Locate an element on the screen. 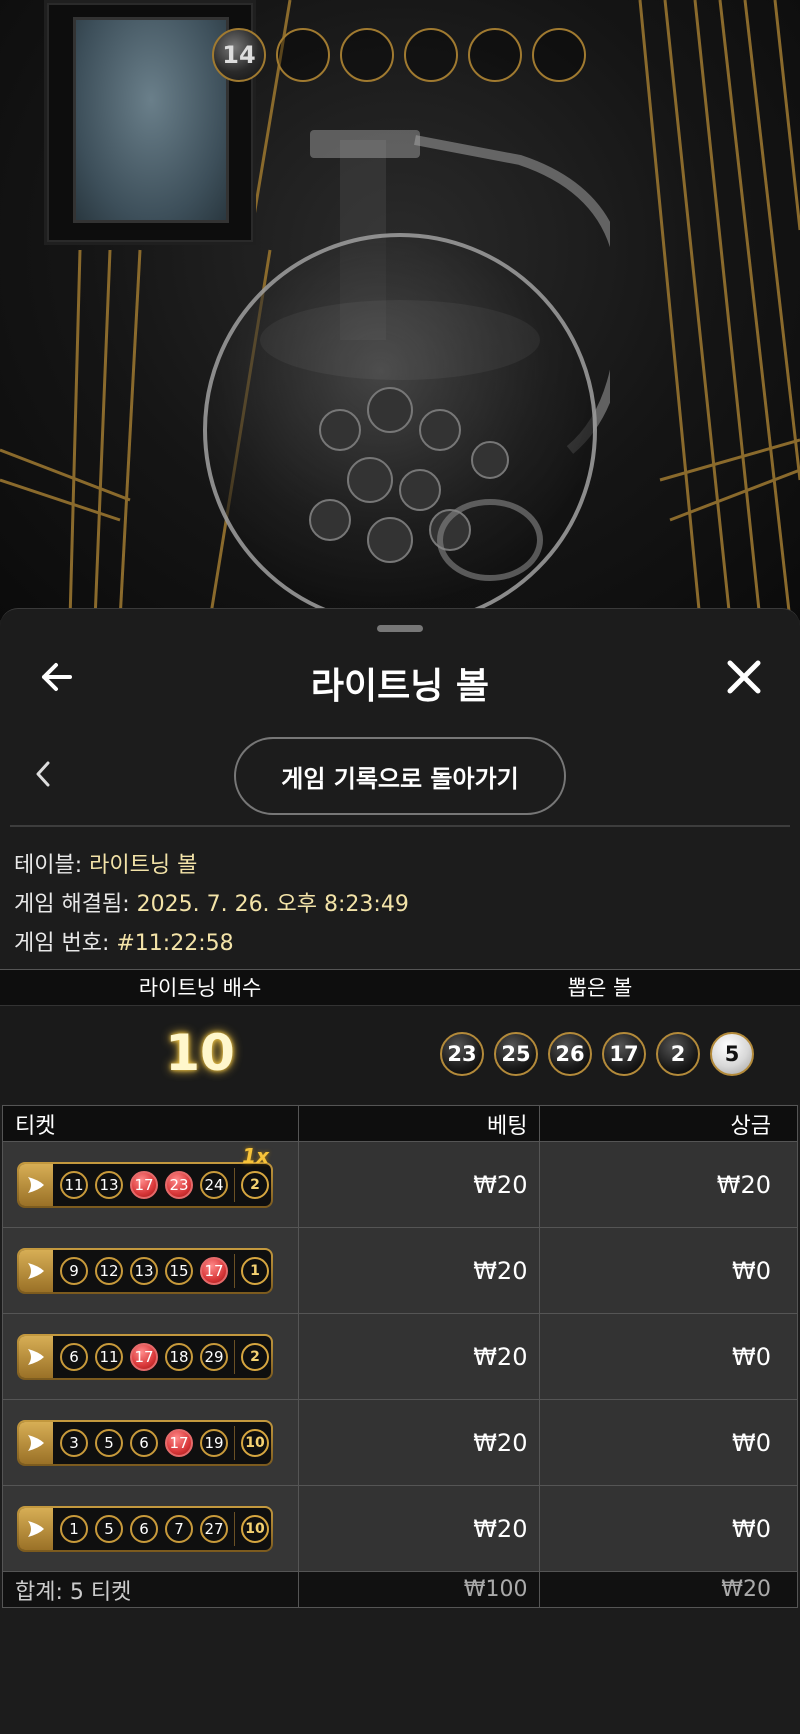  ticket-strip: 9 12 13 15 17 1 is located at coordinates (145, 1270).